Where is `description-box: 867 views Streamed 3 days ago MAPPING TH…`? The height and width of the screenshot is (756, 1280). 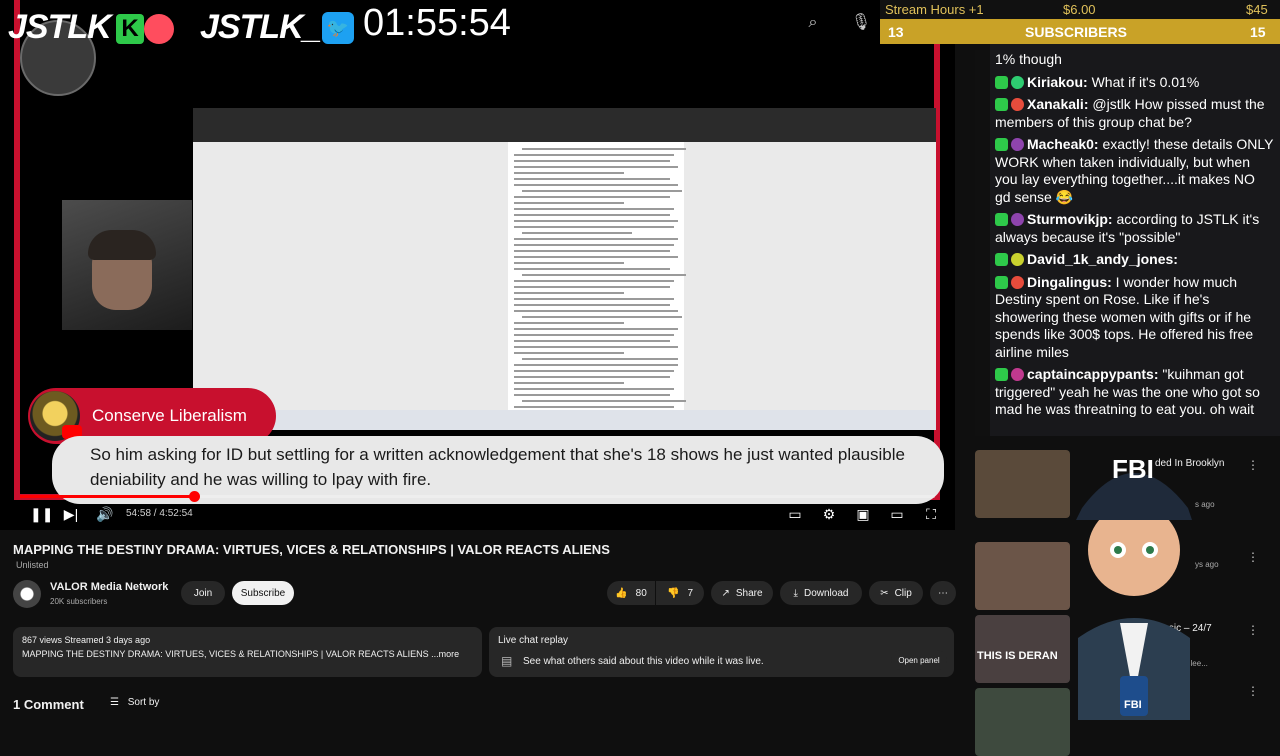
description-box: 867 views Streamed 3 days ago MAPPING TH… is located at coordinates (247, 652).